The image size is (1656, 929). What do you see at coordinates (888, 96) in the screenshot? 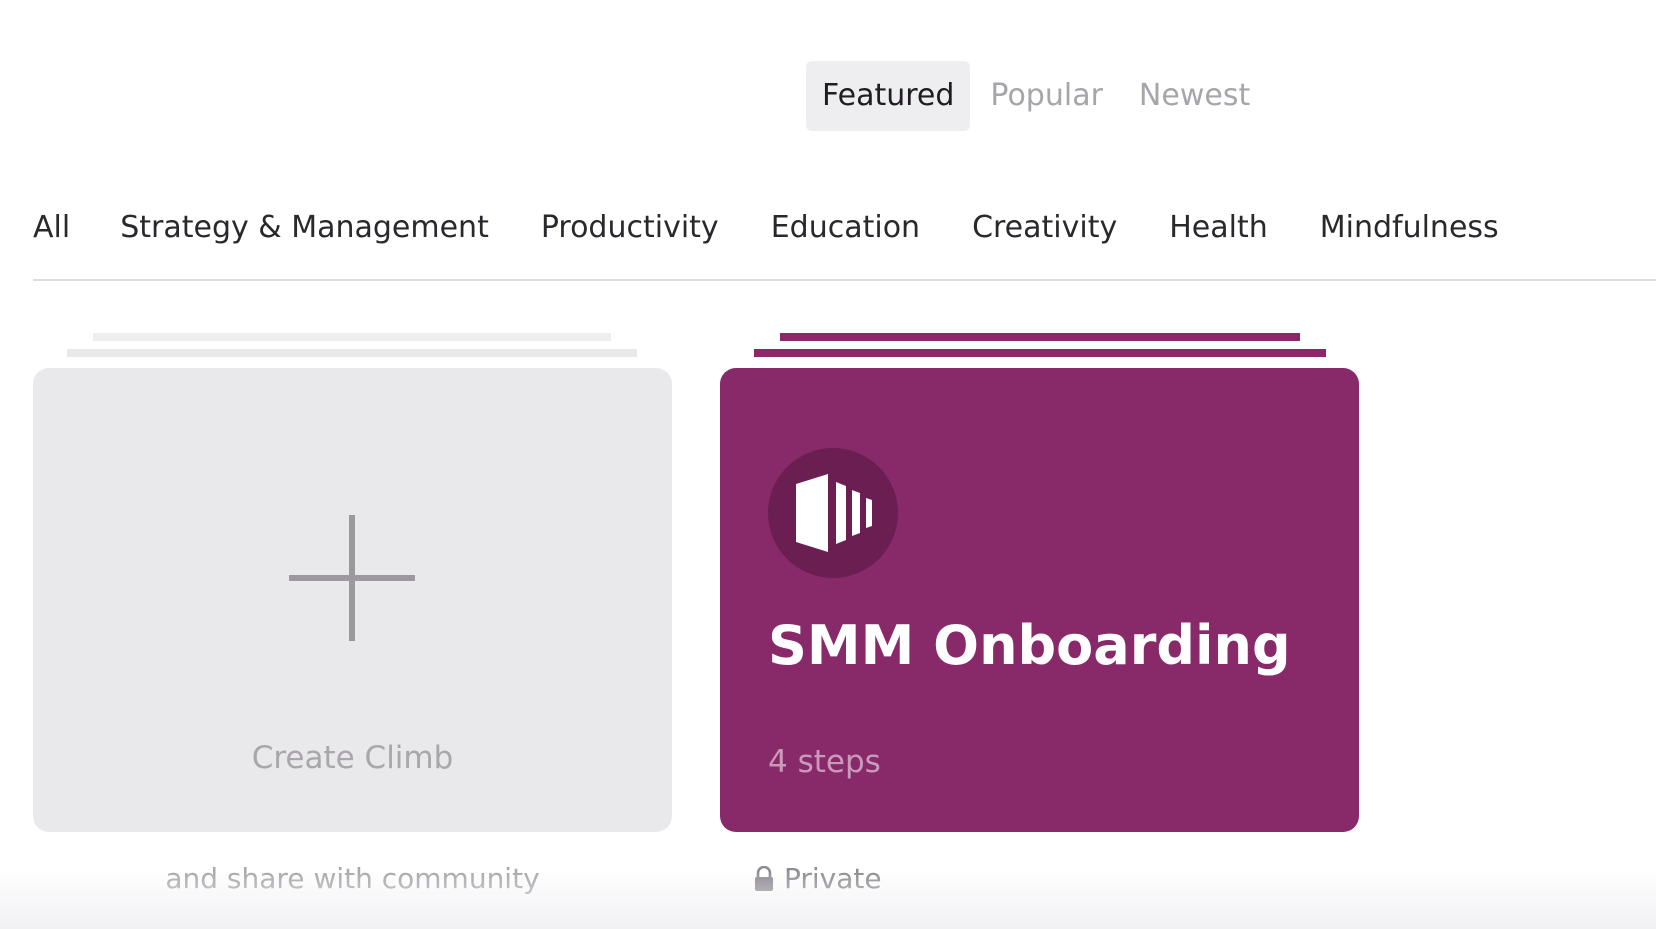
I see `sort-tab-featured: Featured` at bounding box center [888, 96].